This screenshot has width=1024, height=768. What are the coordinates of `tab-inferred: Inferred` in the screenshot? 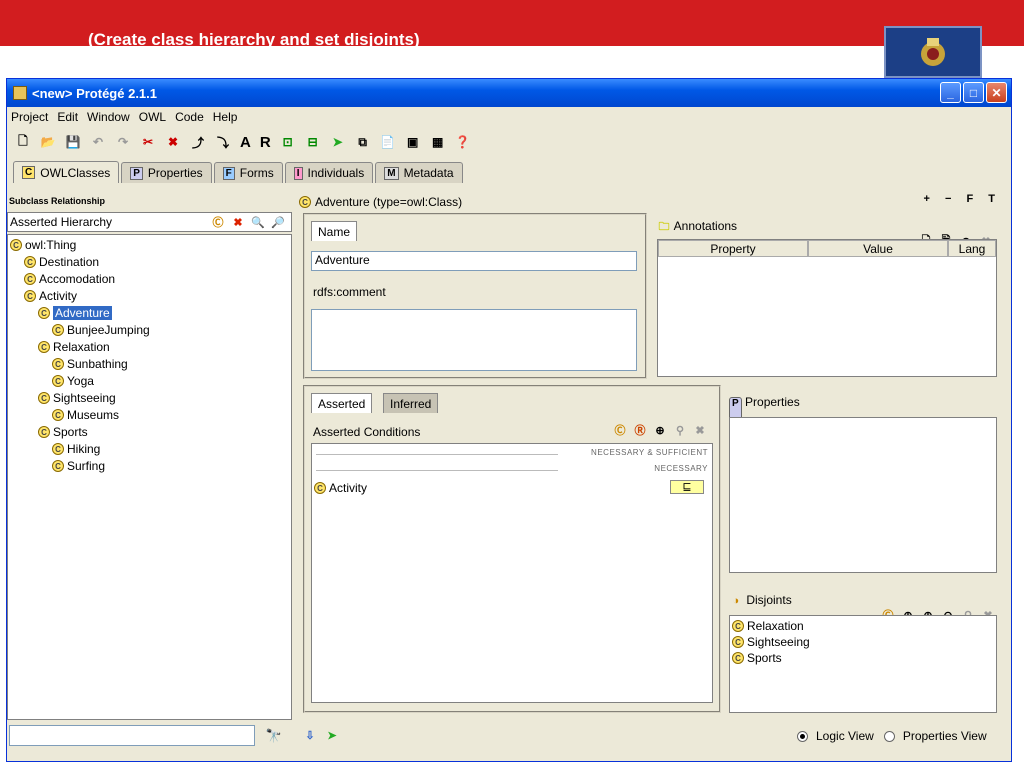 It's located at (411, 403).